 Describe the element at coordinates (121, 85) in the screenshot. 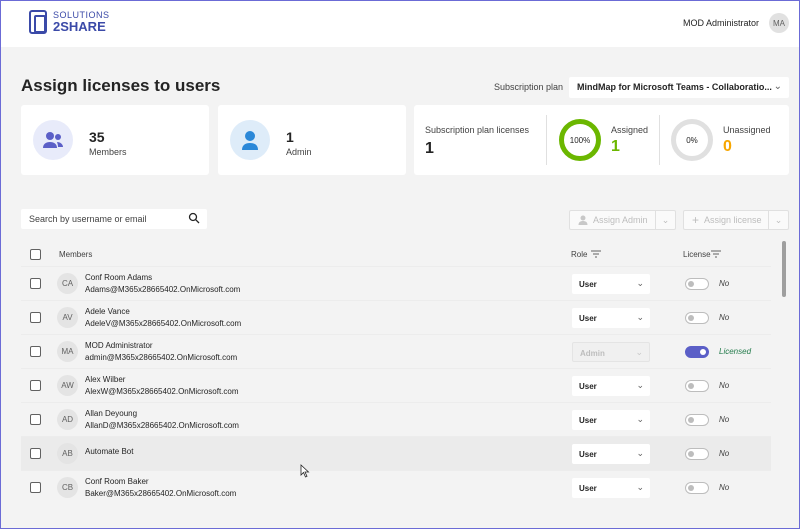

I see `page-title: Assign licenses to users` at that location.